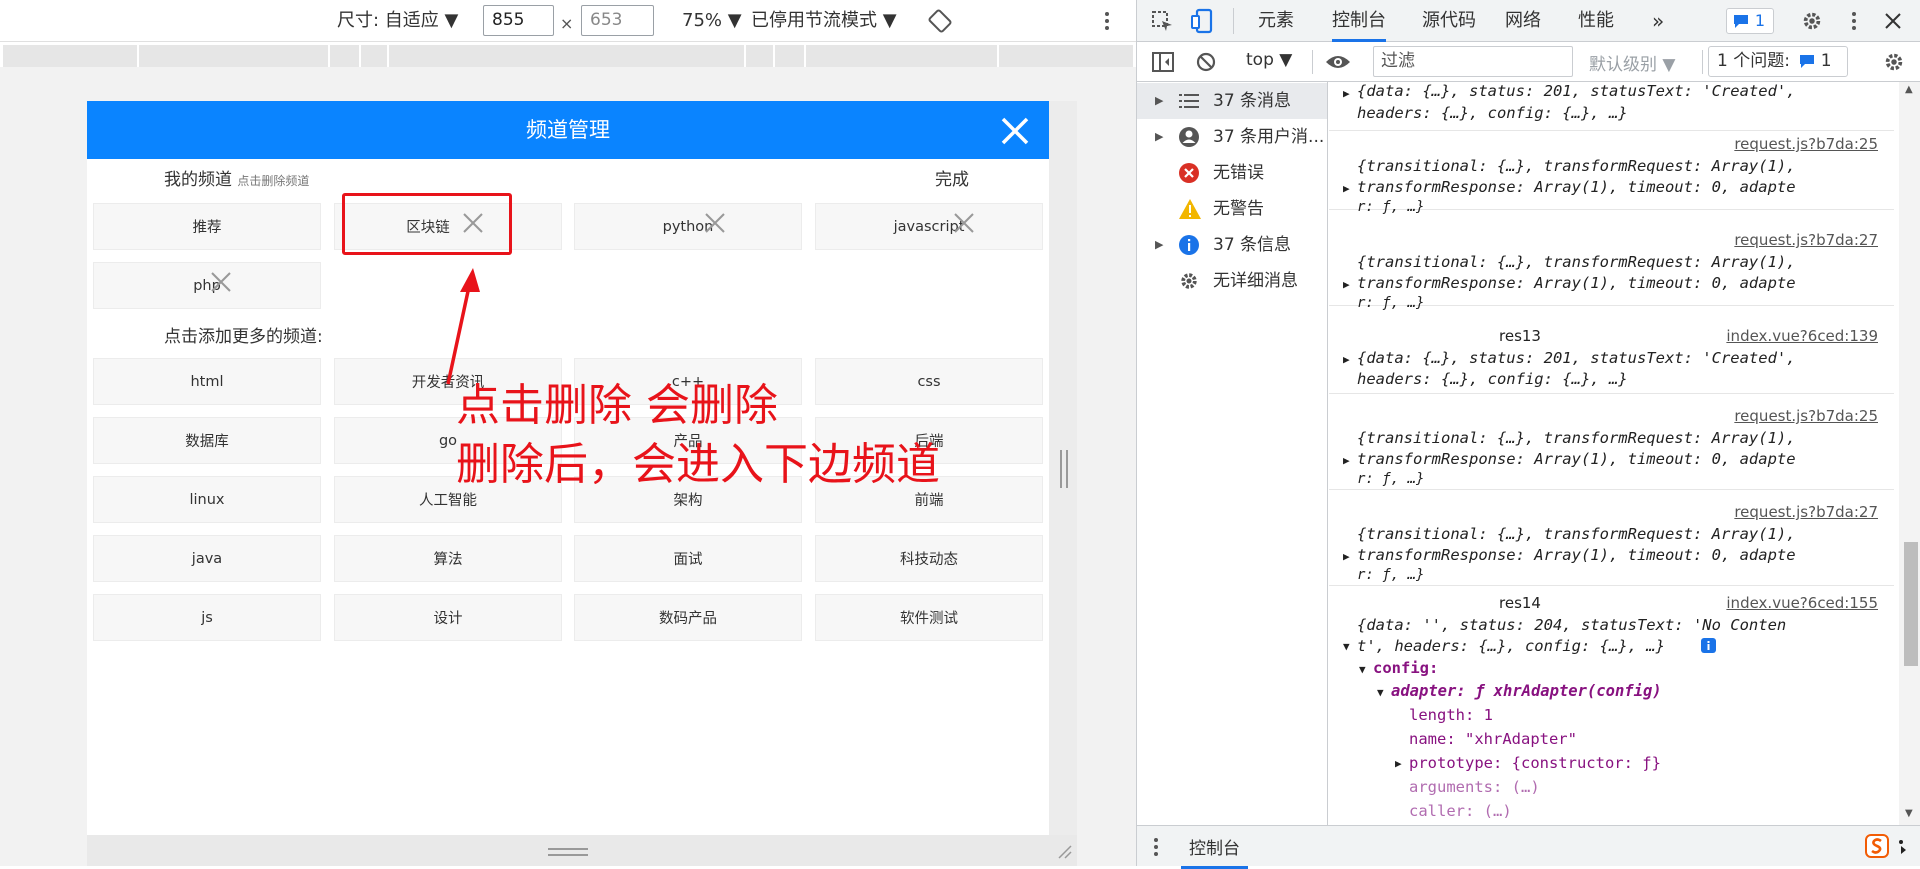  Describe the element at coordinates (929, 381) in the screenshot. I see `more-channel-chip: css` at that location.